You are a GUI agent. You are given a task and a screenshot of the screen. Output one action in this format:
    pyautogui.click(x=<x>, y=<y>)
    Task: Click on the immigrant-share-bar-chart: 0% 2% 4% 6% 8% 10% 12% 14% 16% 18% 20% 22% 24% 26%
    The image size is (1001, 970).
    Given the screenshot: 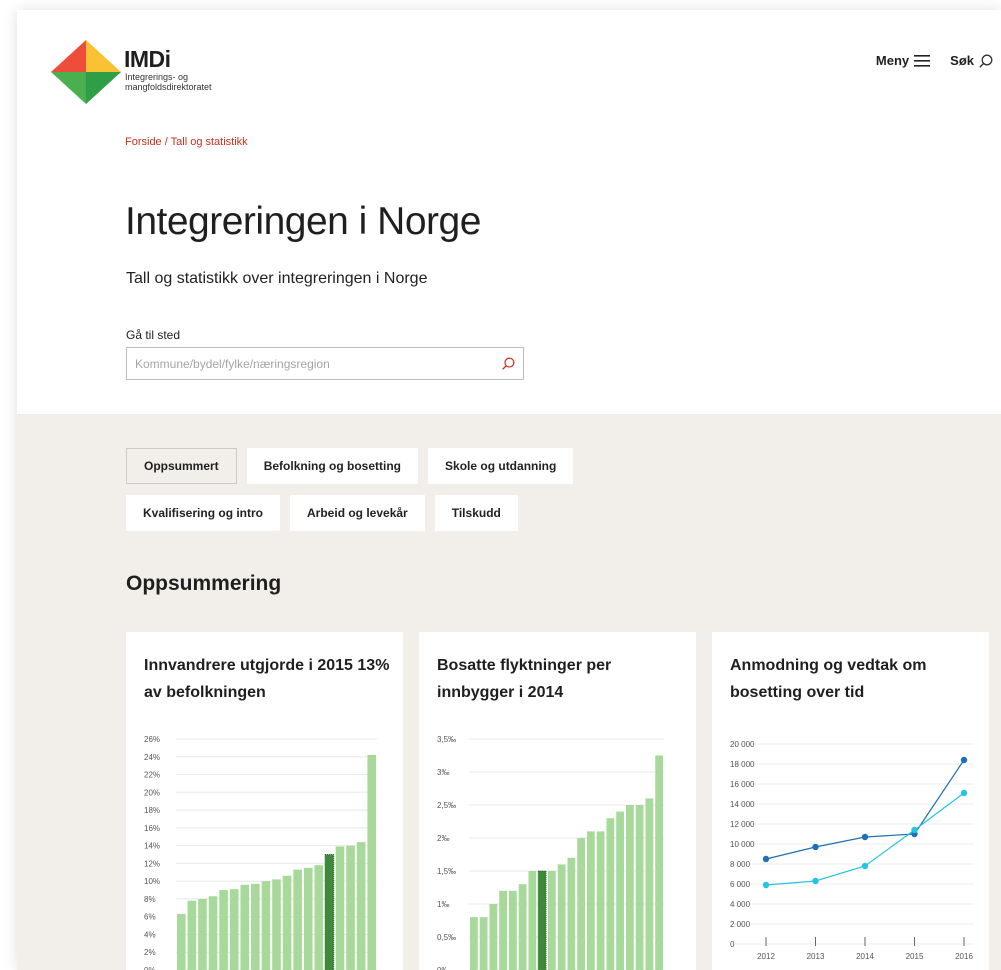 What is the action you would take?
    pyautogui.click(x=260, y=852)
    